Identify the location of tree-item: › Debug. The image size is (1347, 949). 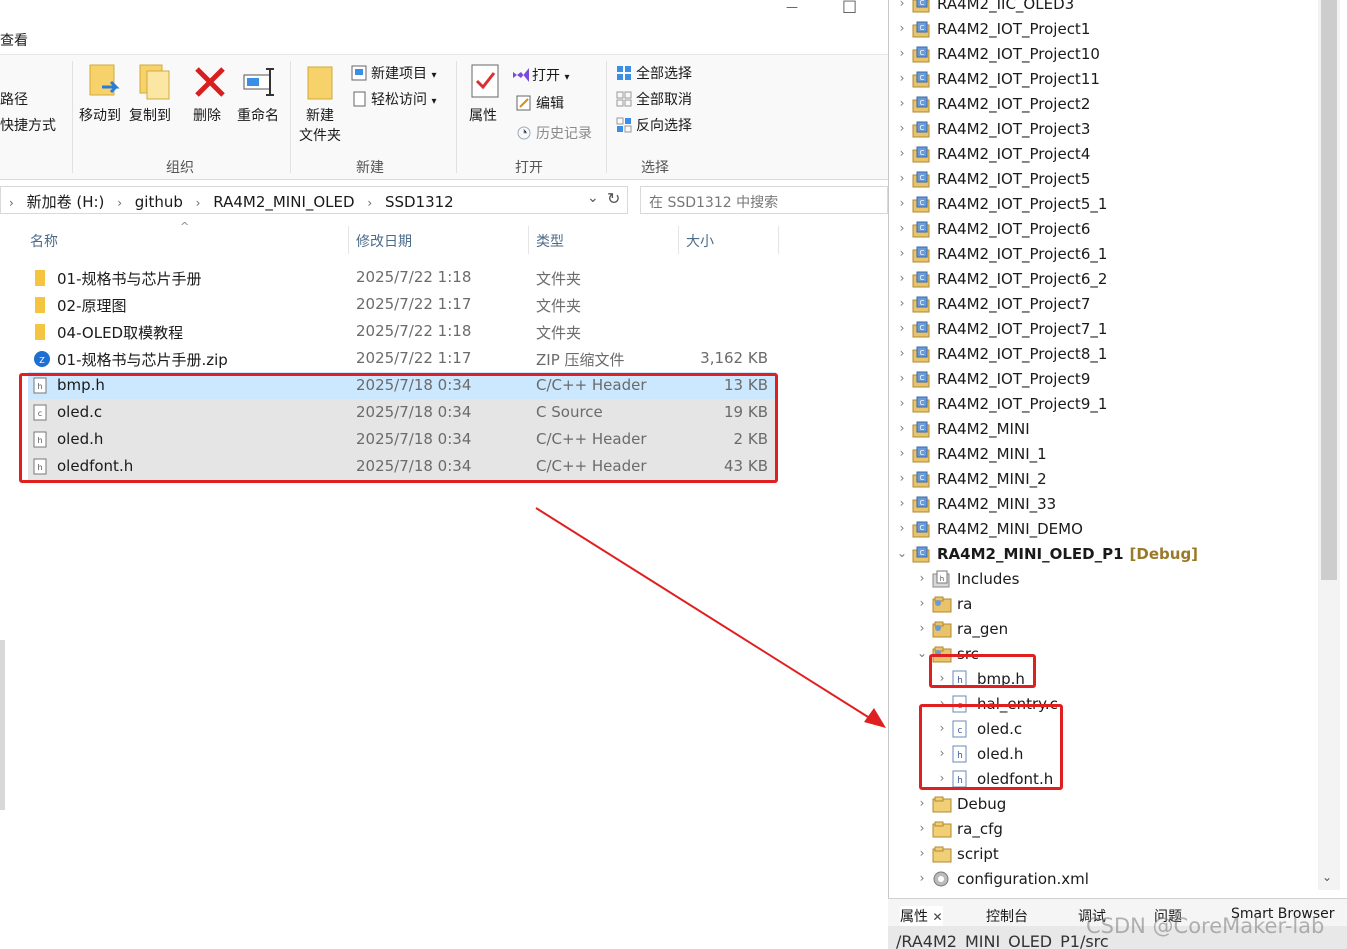
(1116, 805).